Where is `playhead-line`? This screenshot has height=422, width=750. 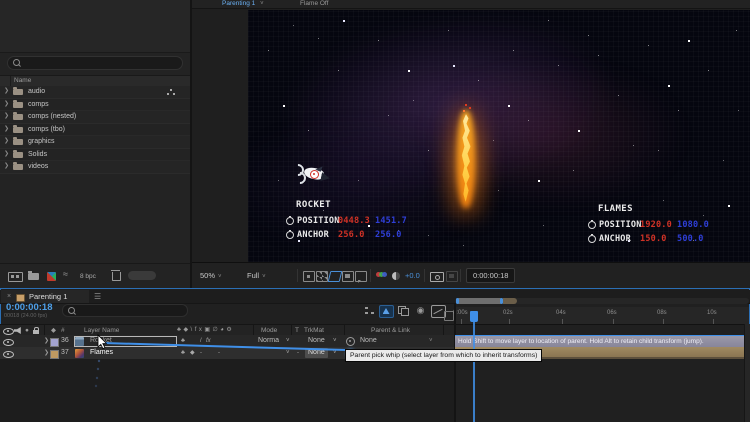 playhead-line is located at coordinates (474, 366).